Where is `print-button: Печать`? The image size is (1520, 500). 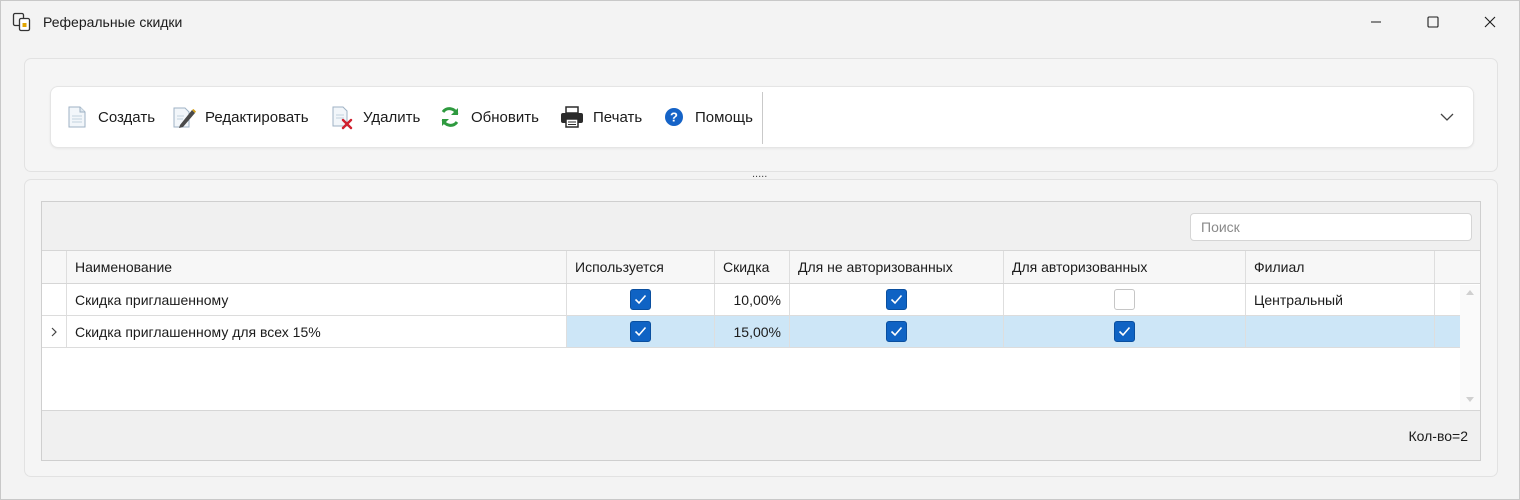 print-button: Печать is located at coordinates (600, 117).